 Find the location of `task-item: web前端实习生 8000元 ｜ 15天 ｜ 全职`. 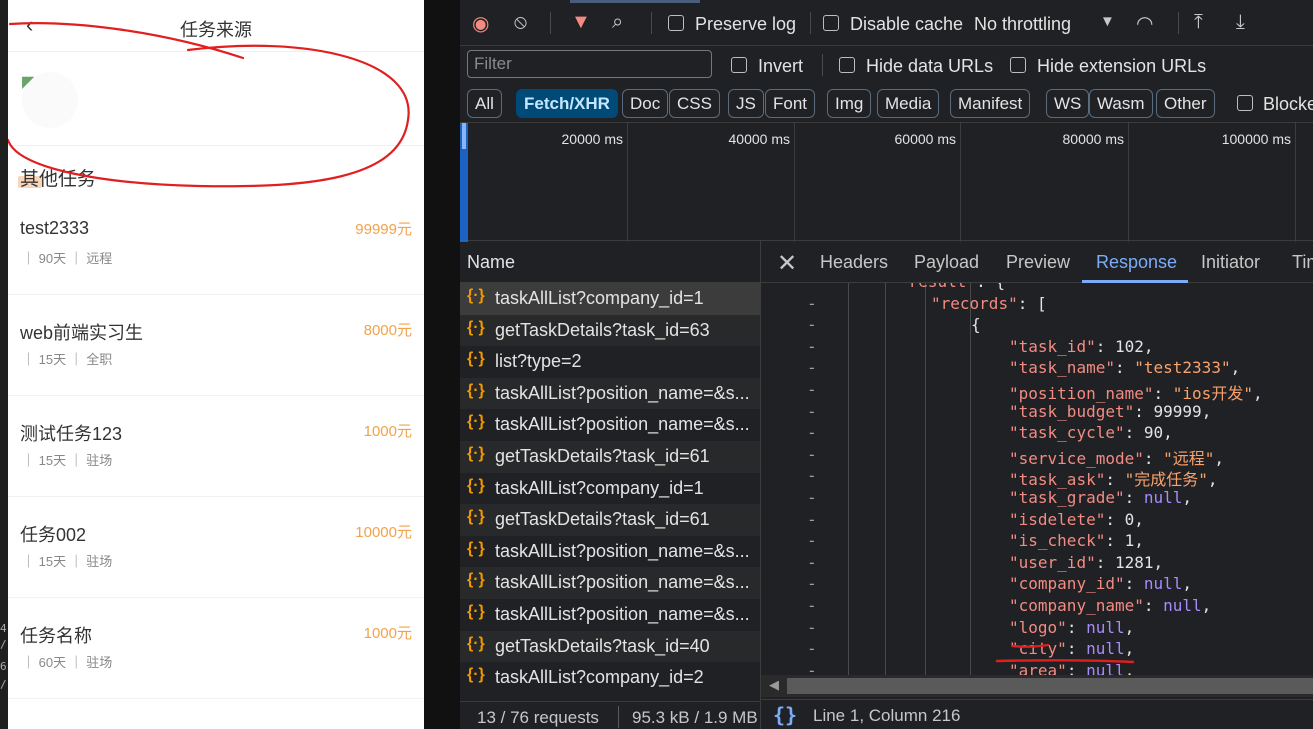

task-item: web前端实习生 8000元 ｜ 15天 ｜ 全职 is located at coordinates (216, 345).